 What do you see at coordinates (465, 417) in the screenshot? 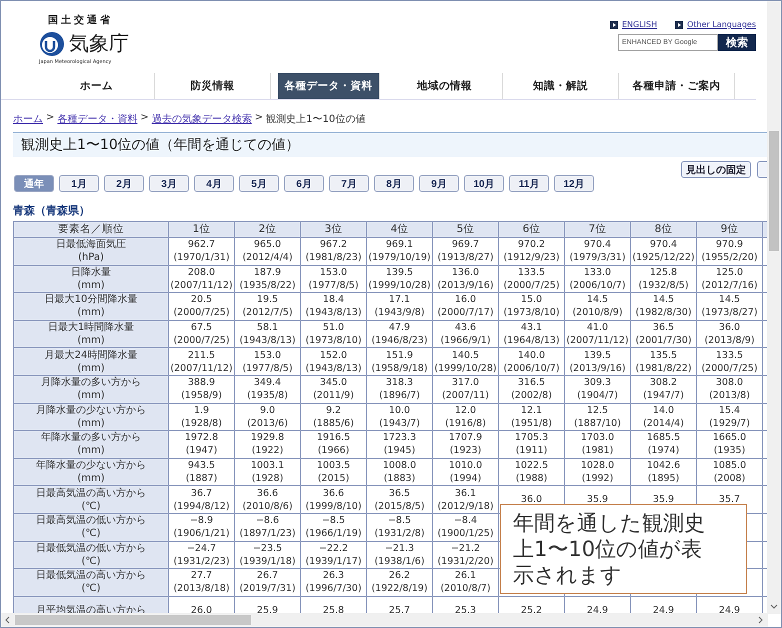
I see `table-cell: 12.0 (1916/8)` at bounding box center [465, 417].